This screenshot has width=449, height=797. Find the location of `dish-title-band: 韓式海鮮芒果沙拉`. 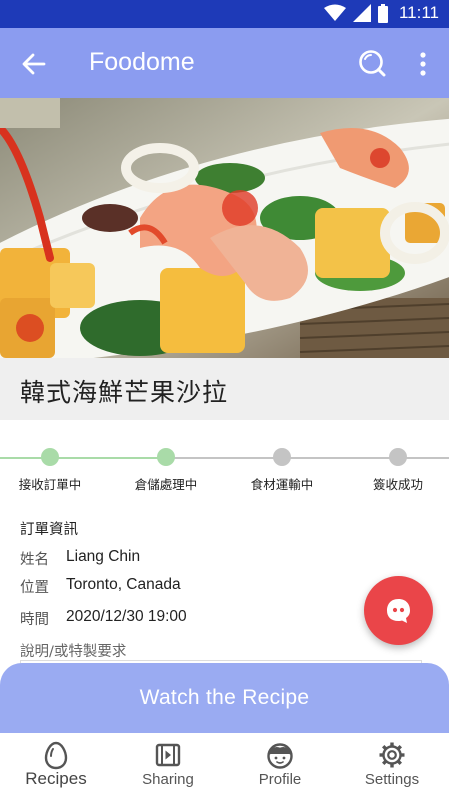

dish-title-band: 韓式海鮮芒果沙拉 is located at coordinates (224, 389).